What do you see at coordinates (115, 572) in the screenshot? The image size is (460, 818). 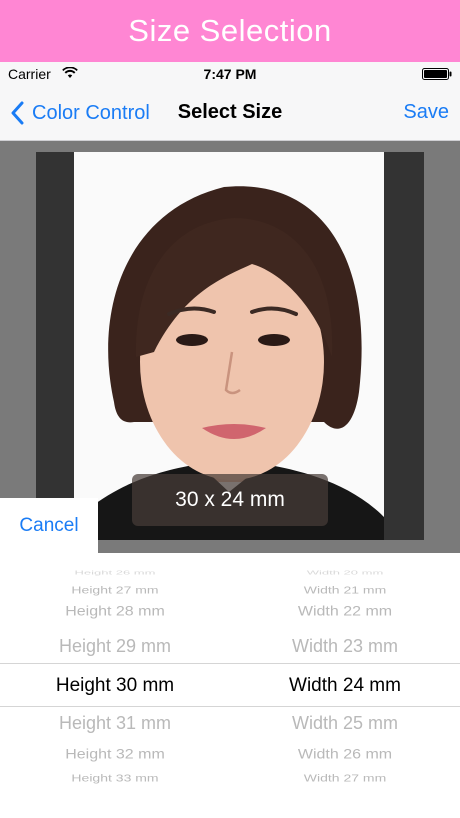 I see `height-option: Height 26 mm` at bounding box center [115, 572].